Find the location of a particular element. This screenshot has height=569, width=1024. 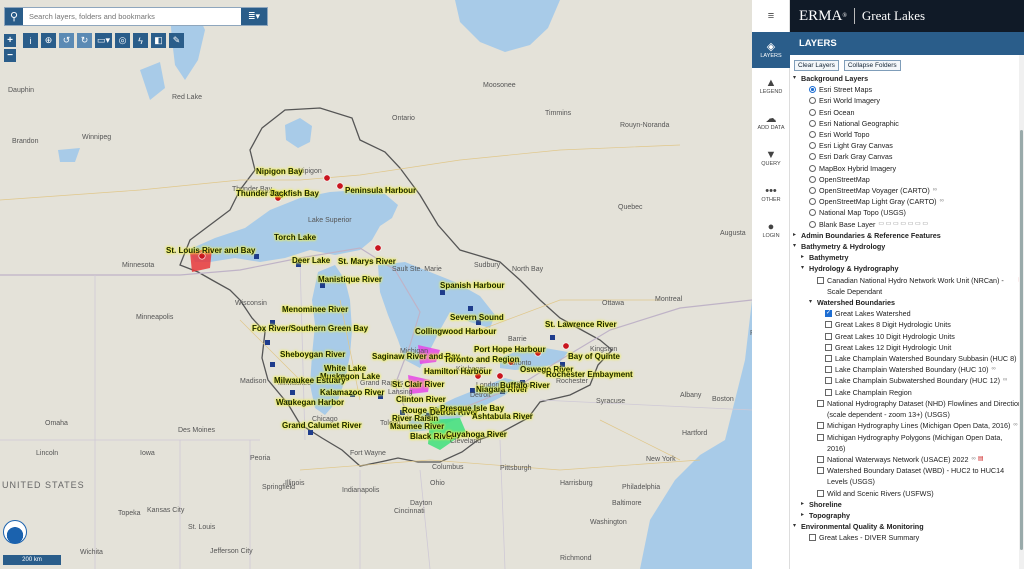

aoi-label: Grand Calumet River is located at coordinates (322, 425).